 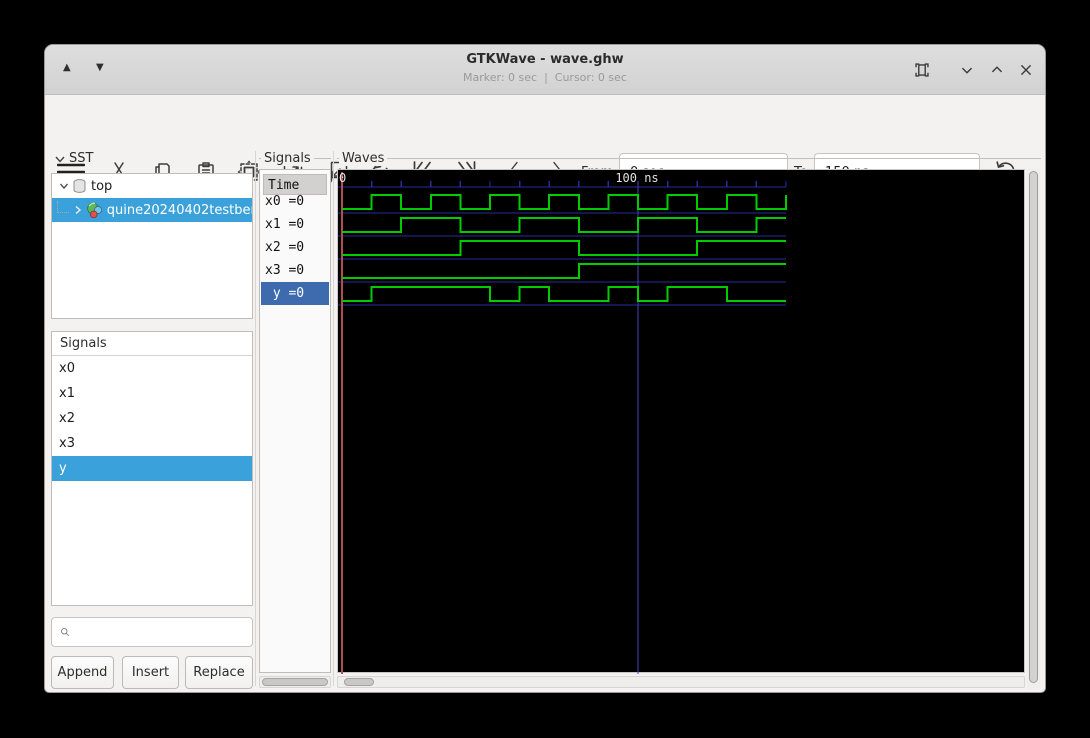 I want to click on pane-splitter-left, so click(x=255, y=418).